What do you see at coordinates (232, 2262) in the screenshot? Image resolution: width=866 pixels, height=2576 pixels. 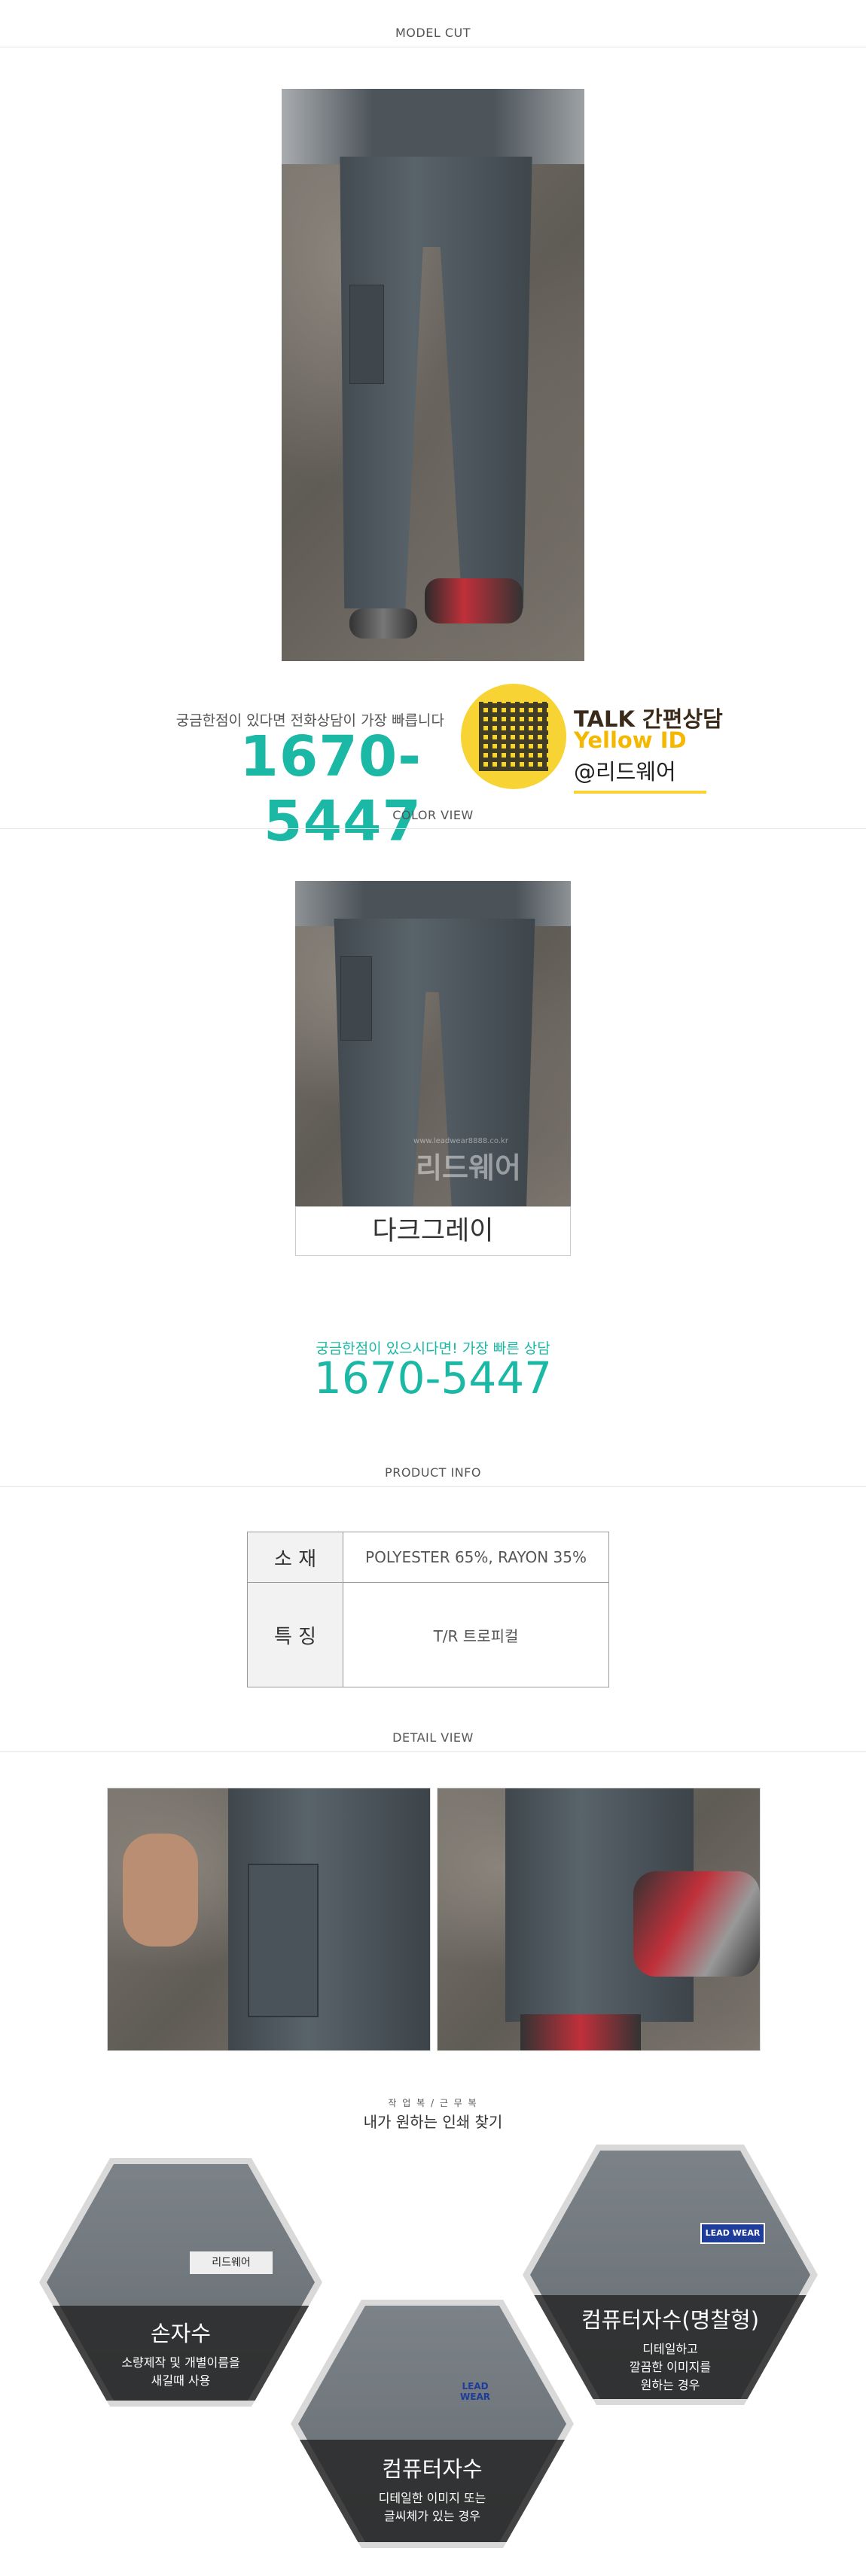 I see `embroidery-badge: 리드웨어` at bounding box center [232, 2262].